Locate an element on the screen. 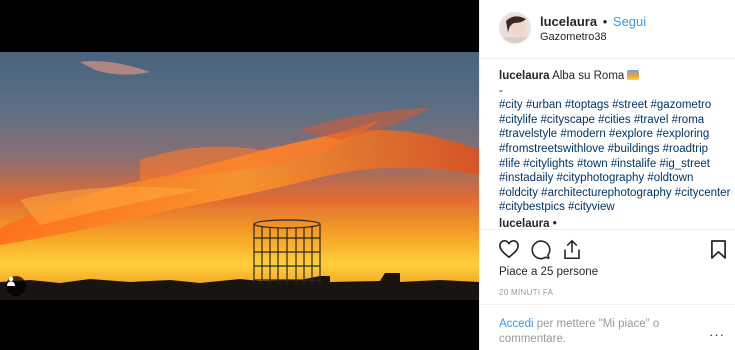 This screenshot has height=350, width=735. header-username: lucelaura is located at coordinates (568, 21).